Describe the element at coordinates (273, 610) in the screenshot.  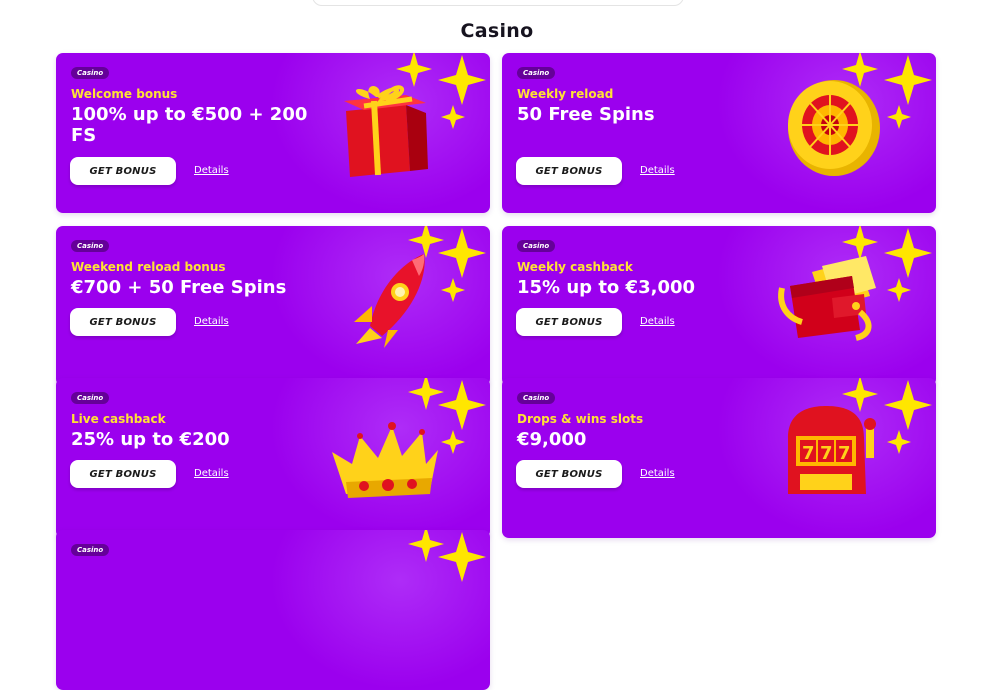
I see `bonus-card-partial: Casino` at that location.